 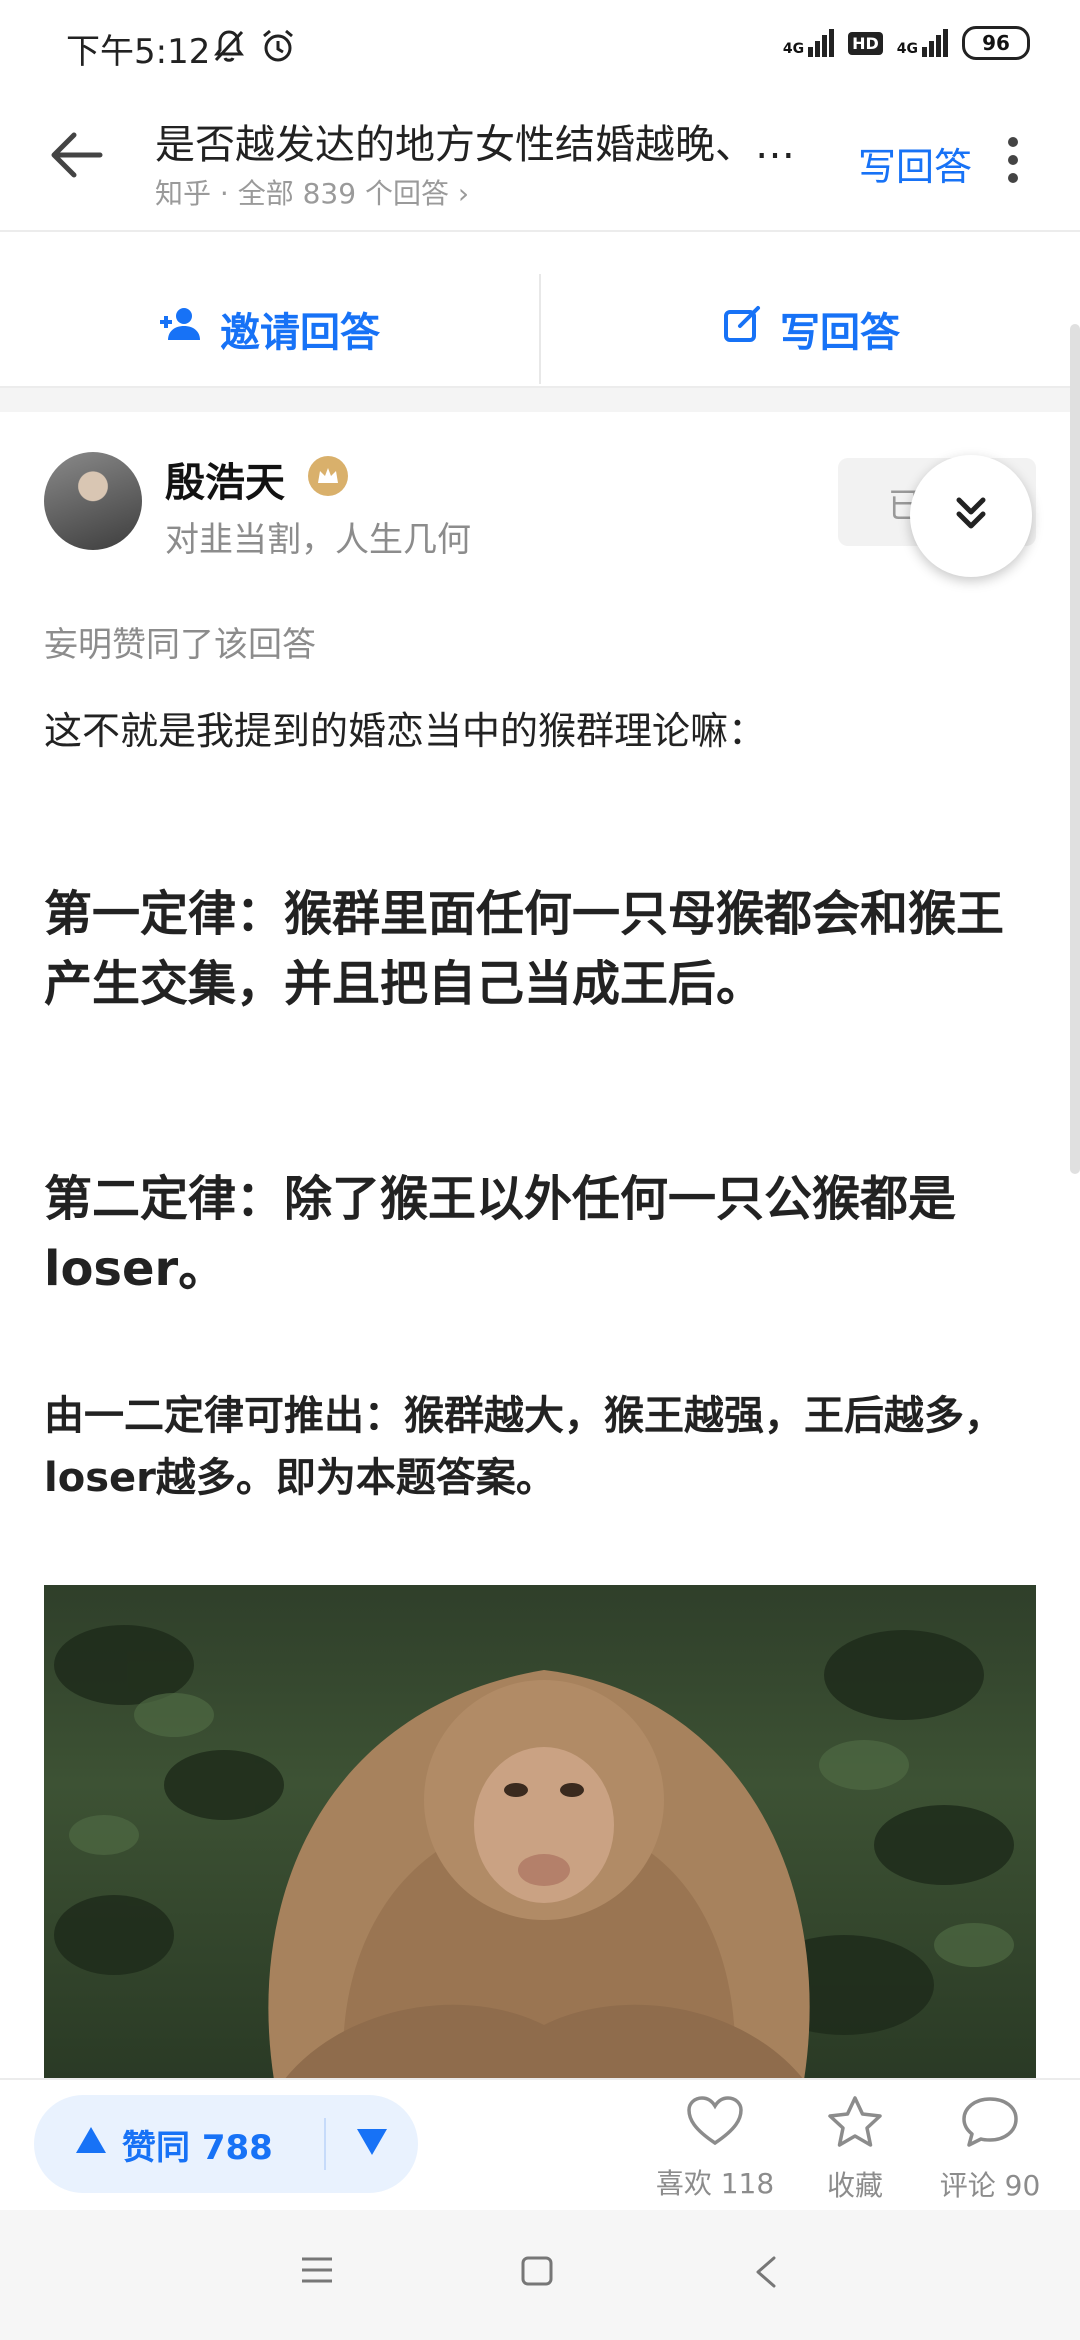 What do you see at coordinates (225, 479) in the screenshot?
I see `author-name: 殷浩天` at bounding box center [225, 479].